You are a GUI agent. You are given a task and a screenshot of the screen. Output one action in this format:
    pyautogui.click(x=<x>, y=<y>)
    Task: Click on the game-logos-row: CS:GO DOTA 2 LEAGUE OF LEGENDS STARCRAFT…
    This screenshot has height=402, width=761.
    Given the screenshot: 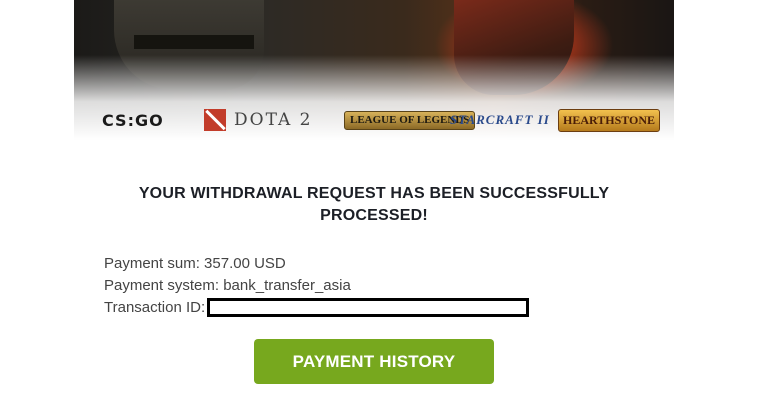 What is the action you would take?
    pyautogui.click(x=374, y=120)
    